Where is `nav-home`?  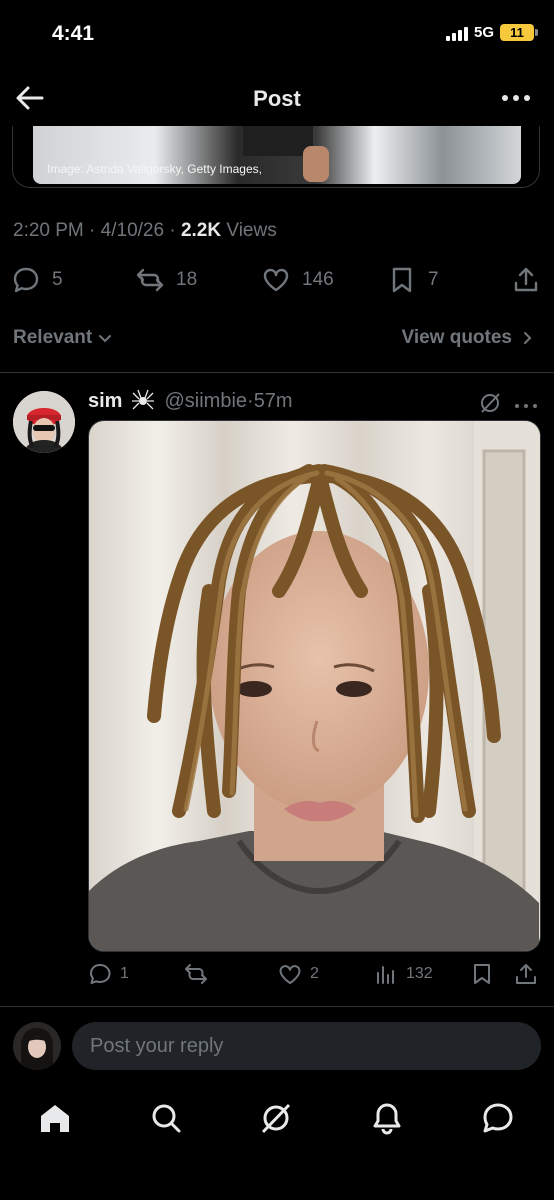
nav-home is located at coordinates (55, 1118).